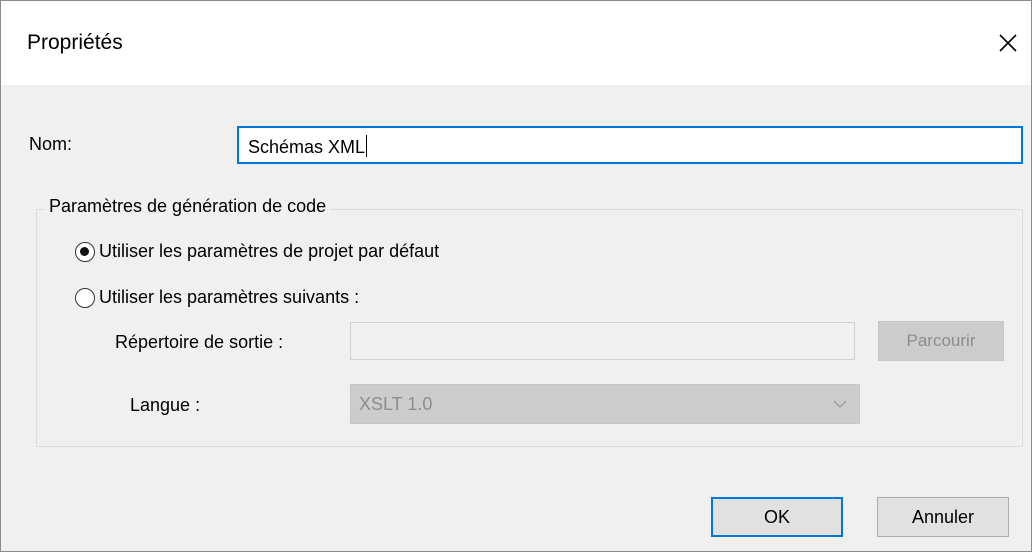  What do you see at coordinates (51, 144) in the screenshot?
I see `name-label: Nom:` at bounding box center [51, 144].